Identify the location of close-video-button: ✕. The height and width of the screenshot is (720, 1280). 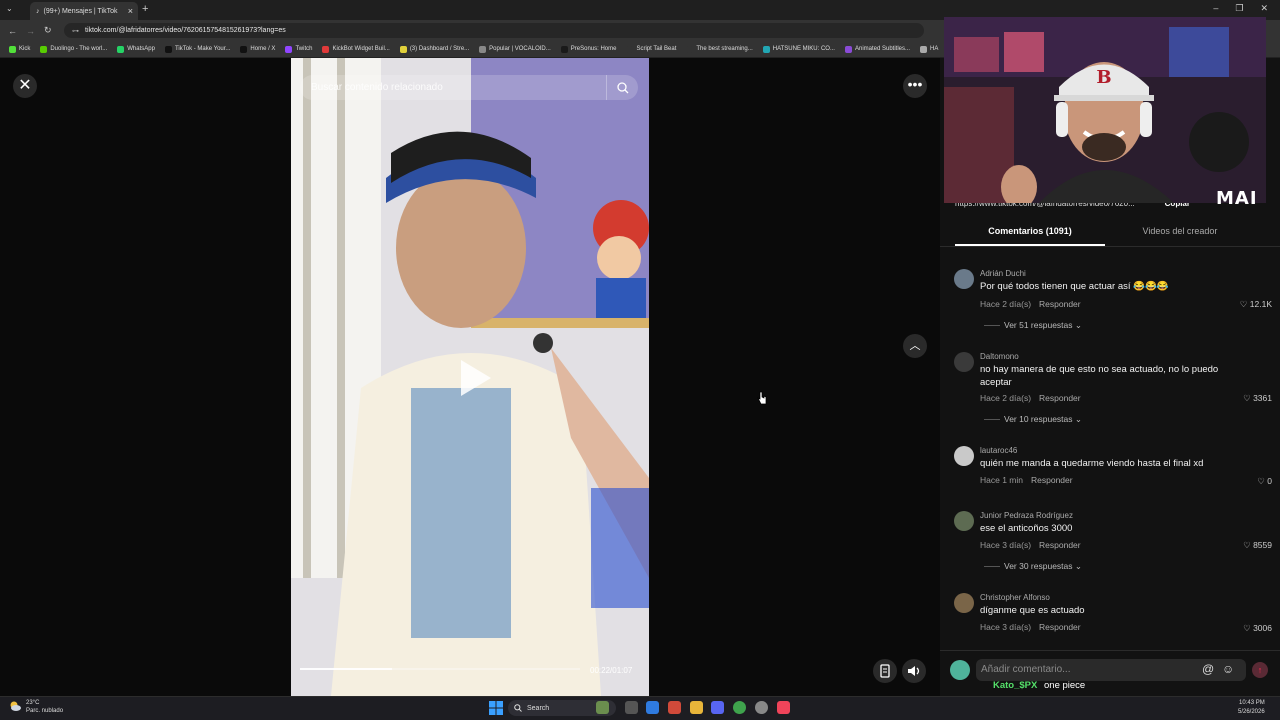
(25, 86).